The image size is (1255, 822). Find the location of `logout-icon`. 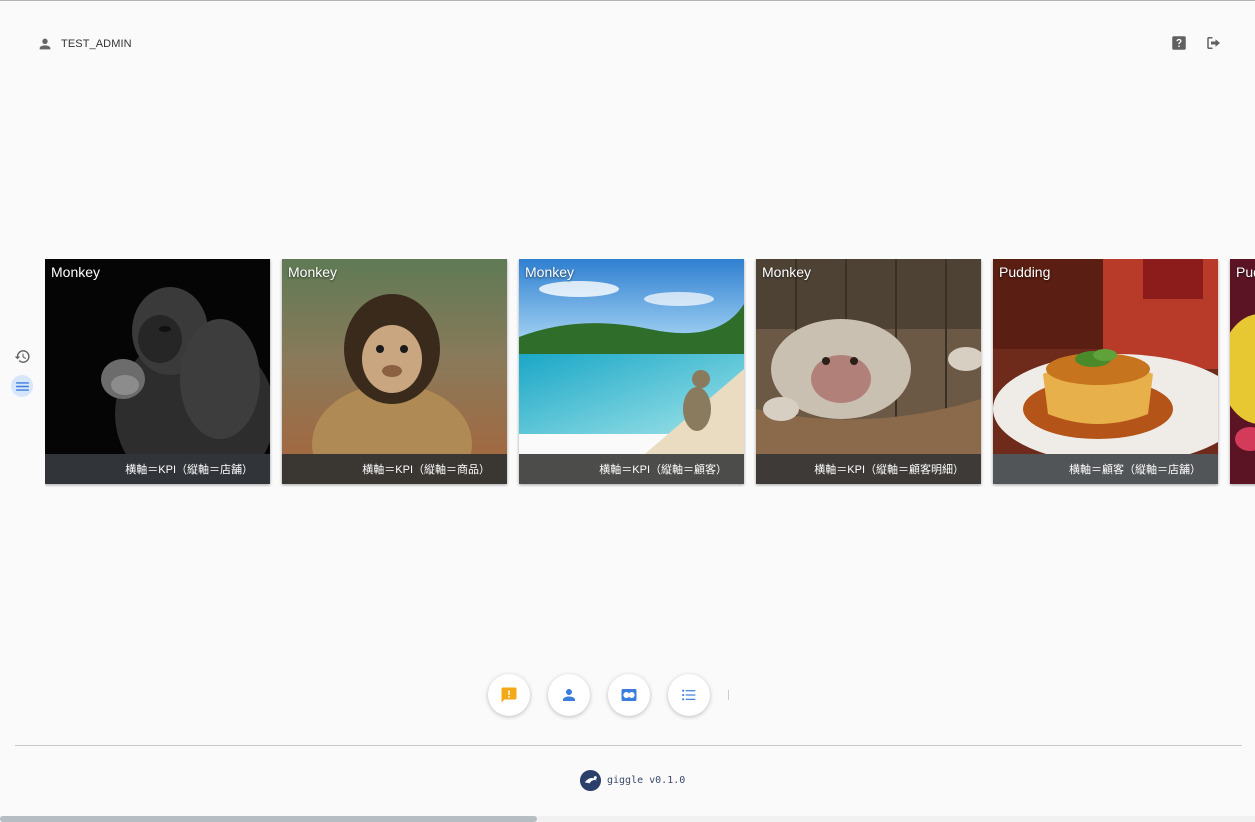

logout-icon is located at coordinates (1214, 43).